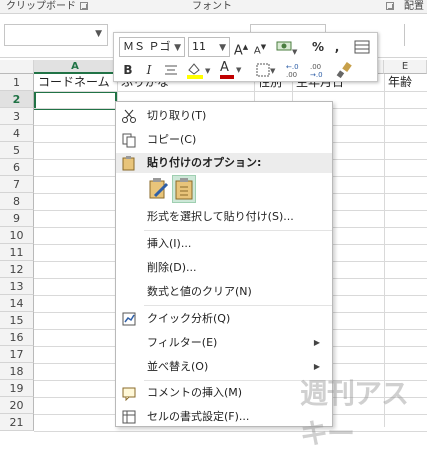 Image resolution: width=427 pixels, height=452 pixels. I want to click on format-painter-brush-button, so click(344, 70).